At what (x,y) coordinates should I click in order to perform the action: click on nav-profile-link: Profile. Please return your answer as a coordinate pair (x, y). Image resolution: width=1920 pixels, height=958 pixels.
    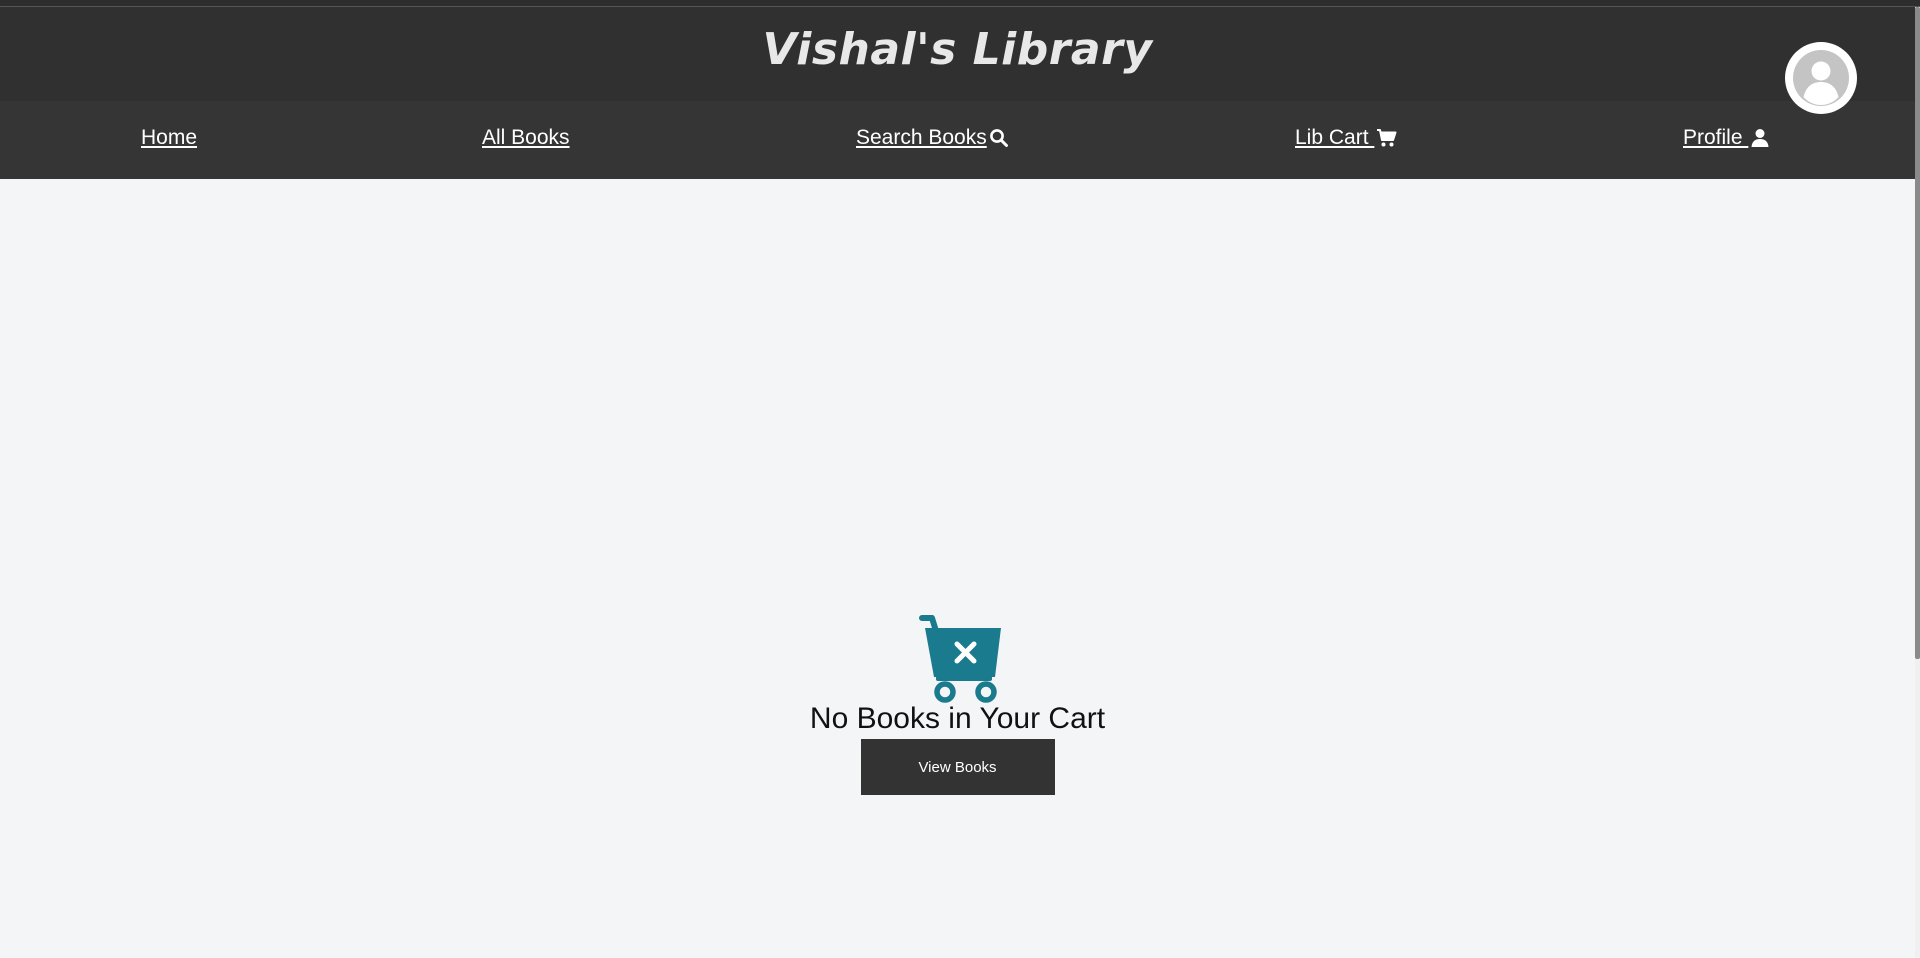
    Looking at the image, I should click on (1726, 138).